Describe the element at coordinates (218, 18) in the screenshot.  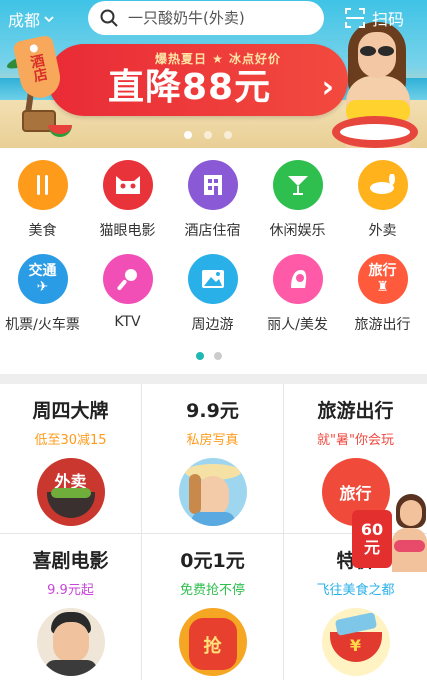
I see `search-input` at that location.